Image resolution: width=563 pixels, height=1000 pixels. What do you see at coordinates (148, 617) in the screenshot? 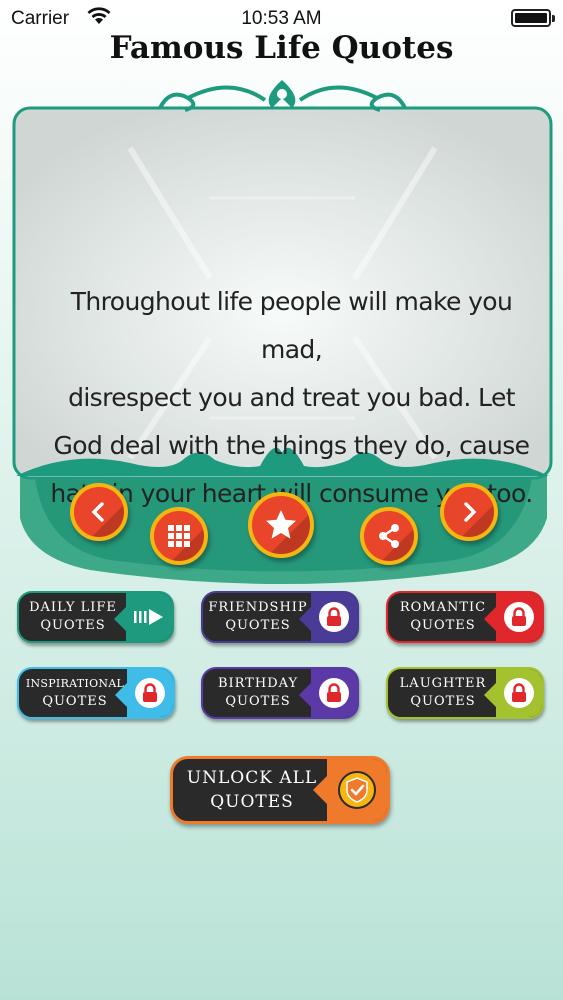
I see `arrow-right-icon` at bounding box center [148, 617].